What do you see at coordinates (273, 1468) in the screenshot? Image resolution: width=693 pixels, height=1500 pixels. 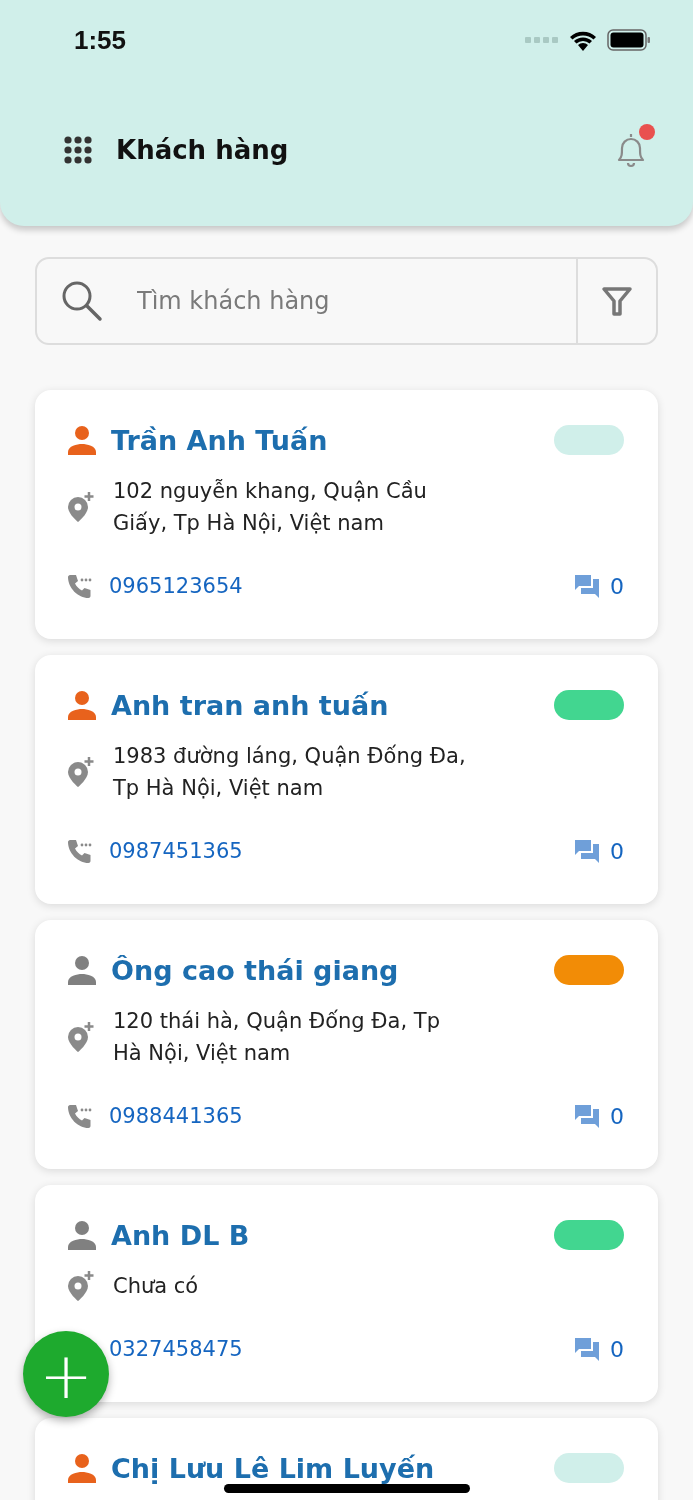 I see `customer-name: Chị Lưu Lê Lim Luyến` at bounding box center [273, 1468].